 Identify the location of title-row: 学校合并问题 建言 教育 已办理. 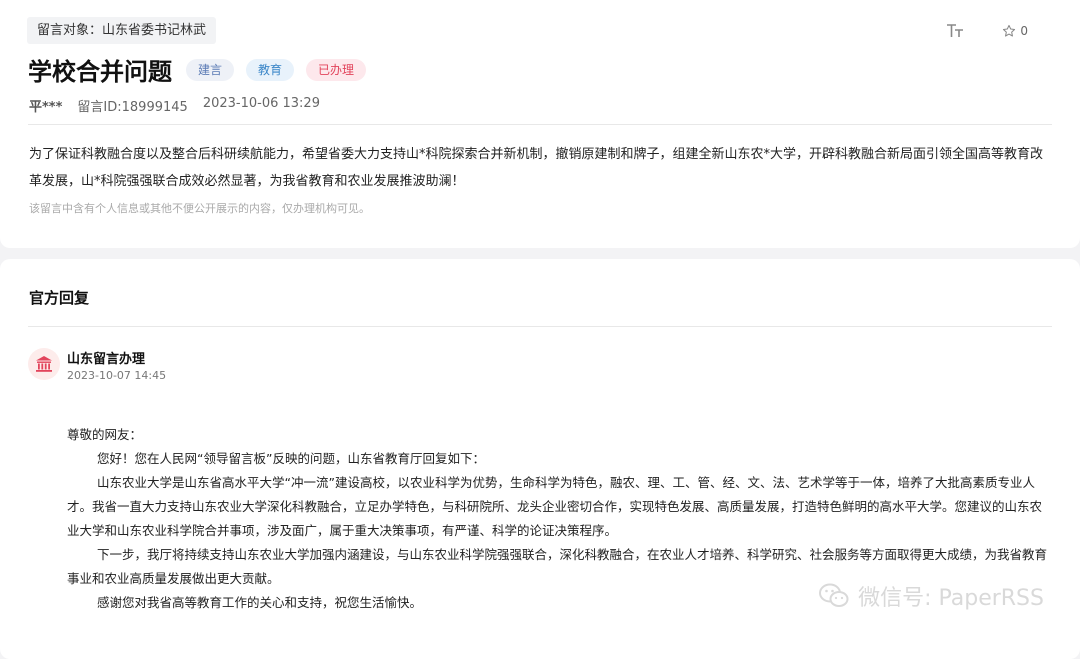
(203, 69).